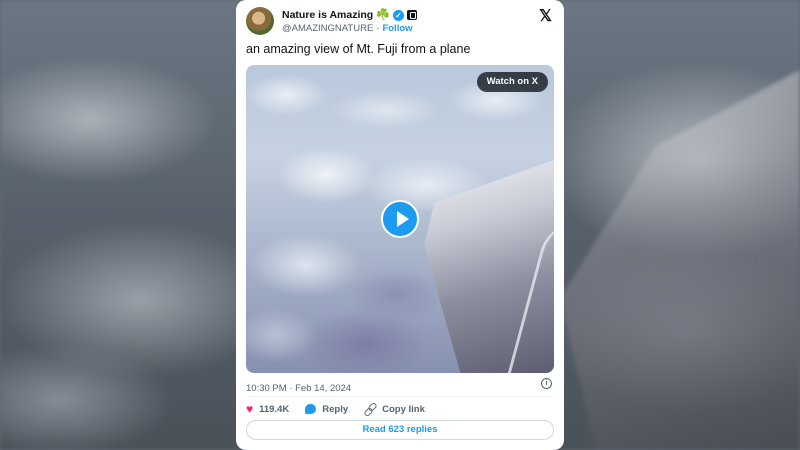 The height and width of the screenshot is (450, 800). I want to click on author-name: Nature is Amazing, so click(327, 15).